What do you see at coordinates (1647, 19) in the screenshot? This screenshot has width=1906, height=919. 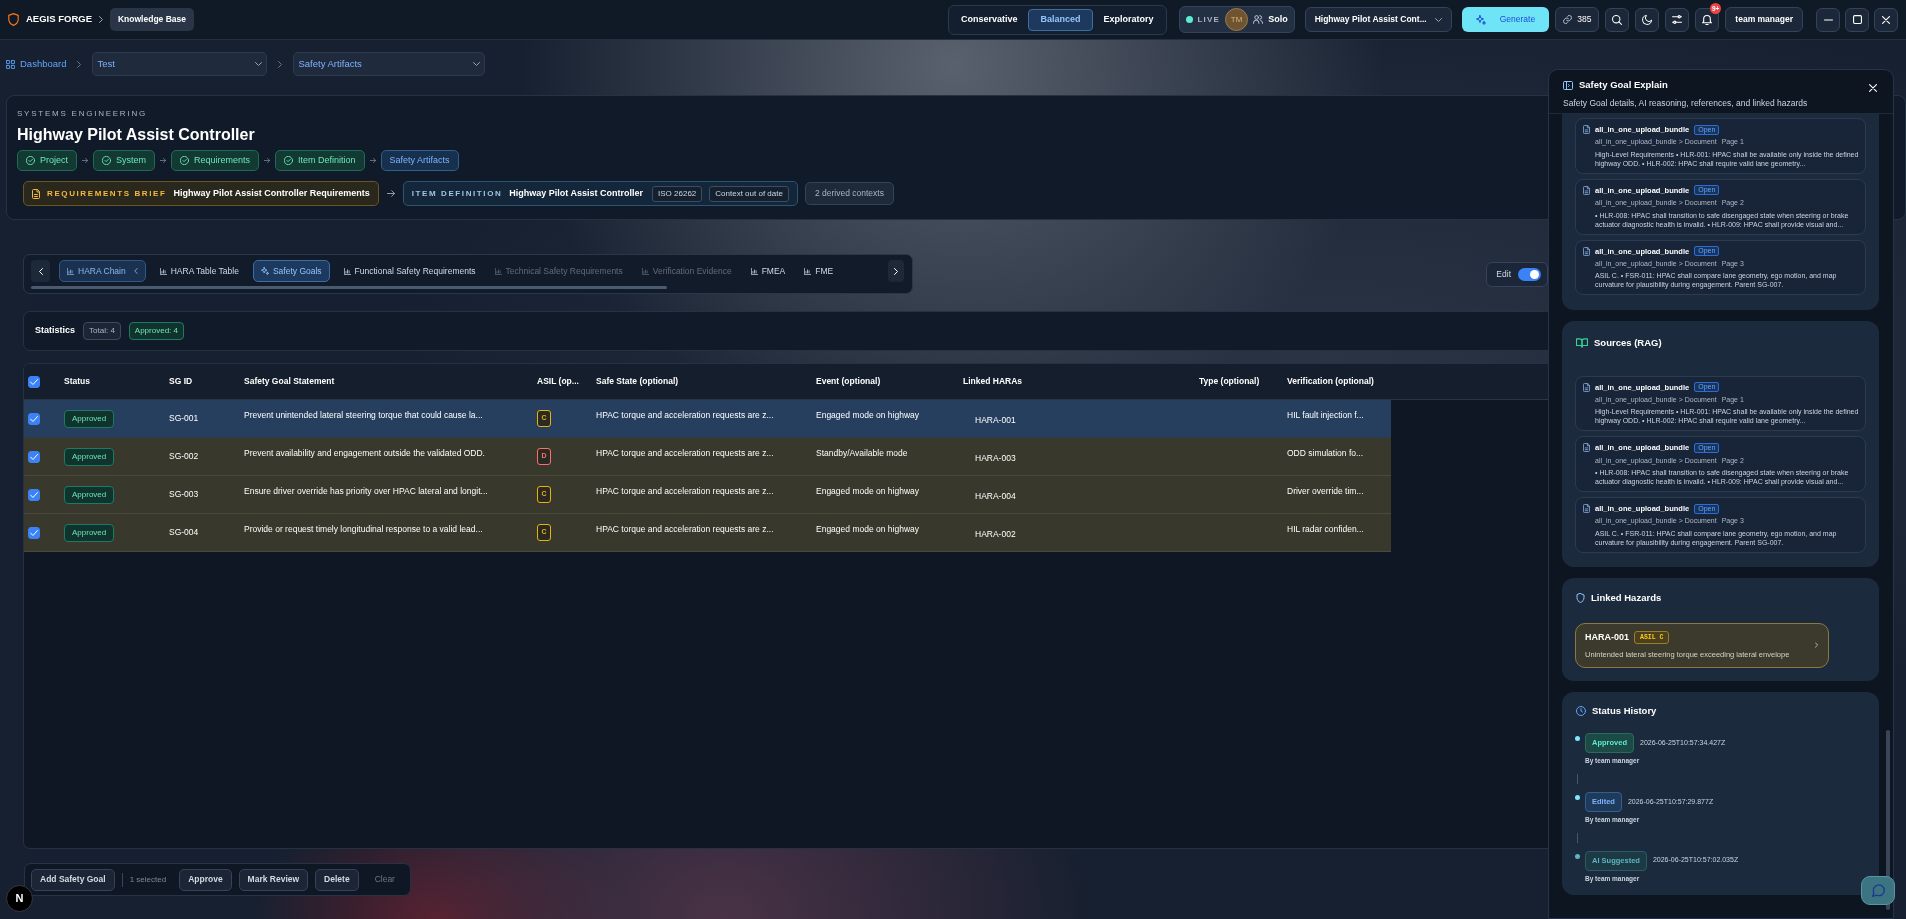 I see `theme-button` at bounding box center [1647, 19].